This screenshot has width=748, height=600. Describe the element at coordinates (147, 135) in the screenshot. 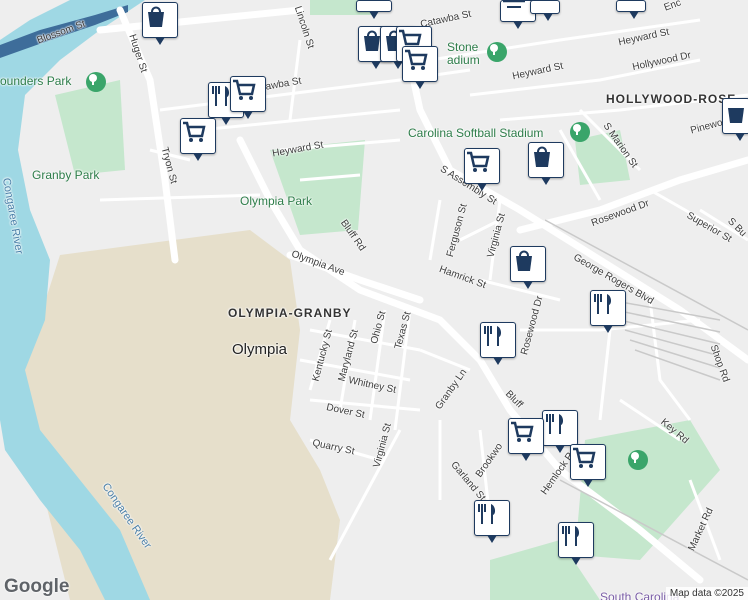

I see `road-huger` at that location.